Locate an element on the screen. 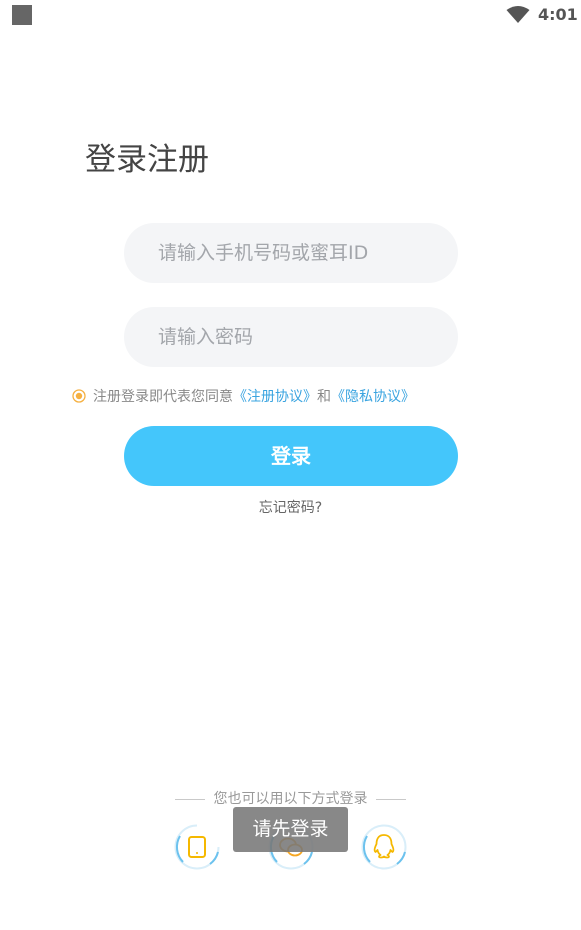 The height and width of the screenshot is (930, 581). page-title: 登录注册 is located at coordinates (147, 160).